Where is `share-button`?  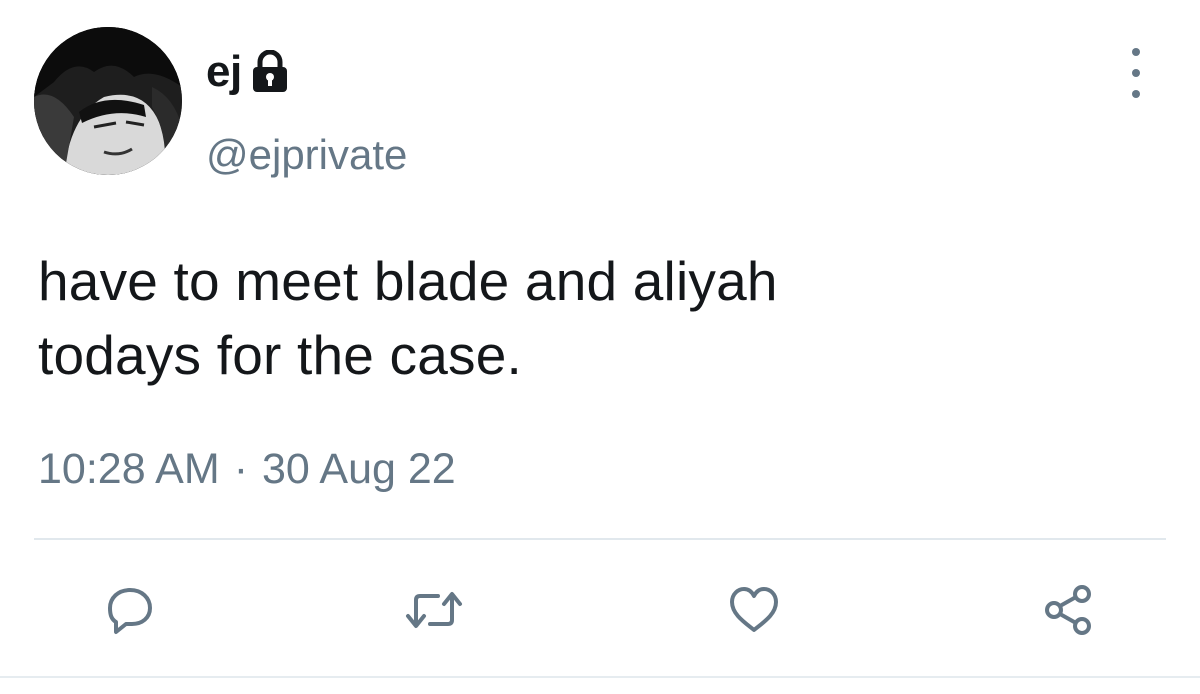 share-button is located at coordinates (1068, 610).